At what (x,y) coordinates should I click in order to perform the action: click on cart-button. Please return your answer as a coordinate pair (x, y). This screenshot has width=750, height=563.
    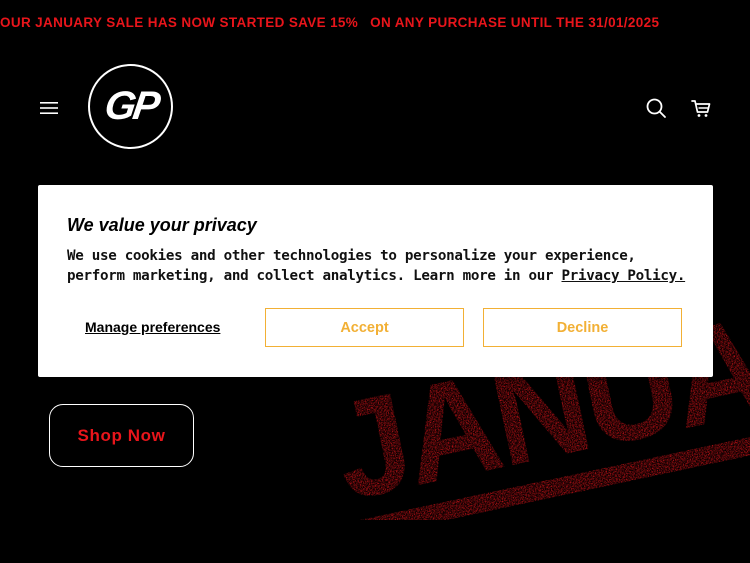
    Looking at the image, I should click on (701, 108).